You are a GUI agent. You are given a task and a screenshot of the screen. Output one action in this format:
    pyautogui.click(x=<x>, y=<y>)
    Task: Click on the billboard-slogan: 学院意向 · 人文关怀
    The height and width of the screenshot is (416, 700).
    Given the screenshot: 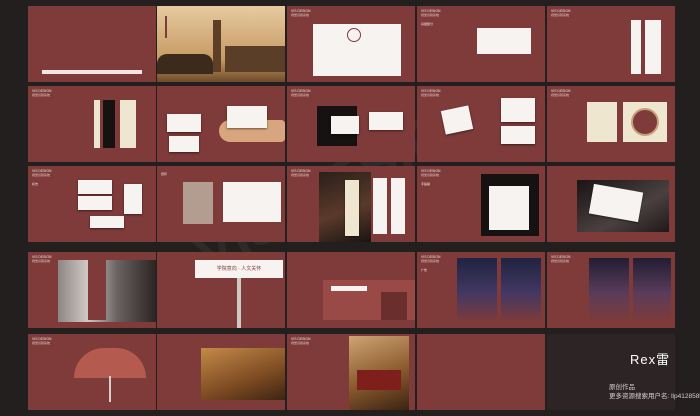 What is the action you would take?
    pyautogui.click(x=239, y=269)
    